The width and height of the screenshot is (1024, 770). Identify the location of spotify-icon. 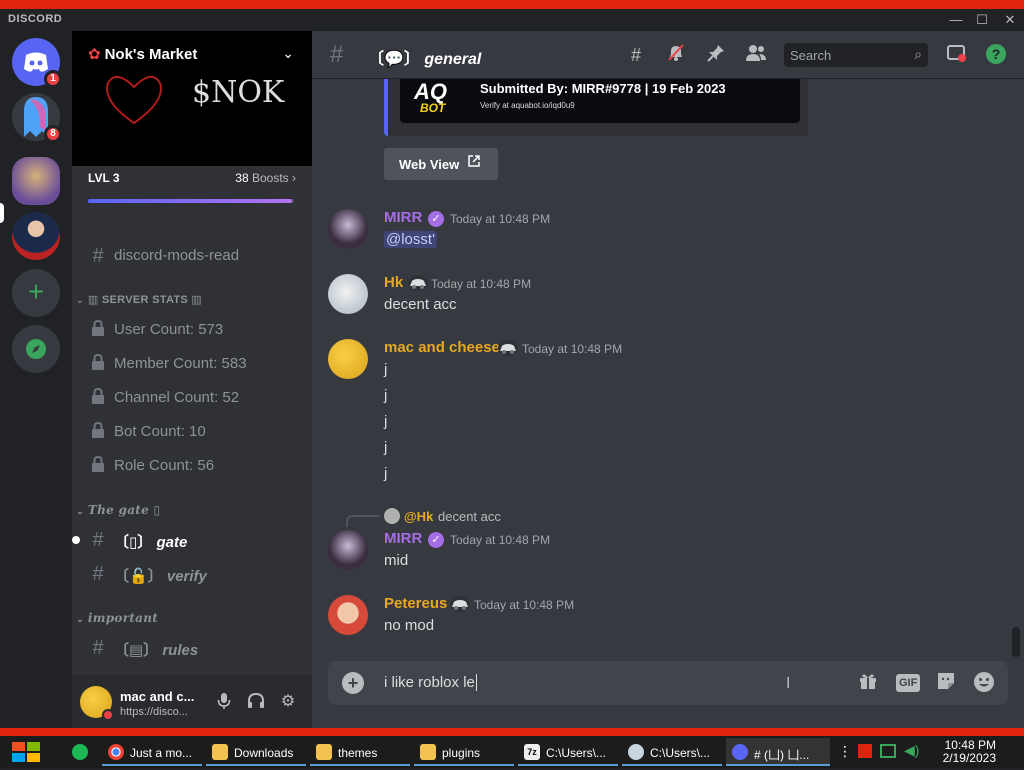
(80, 752).